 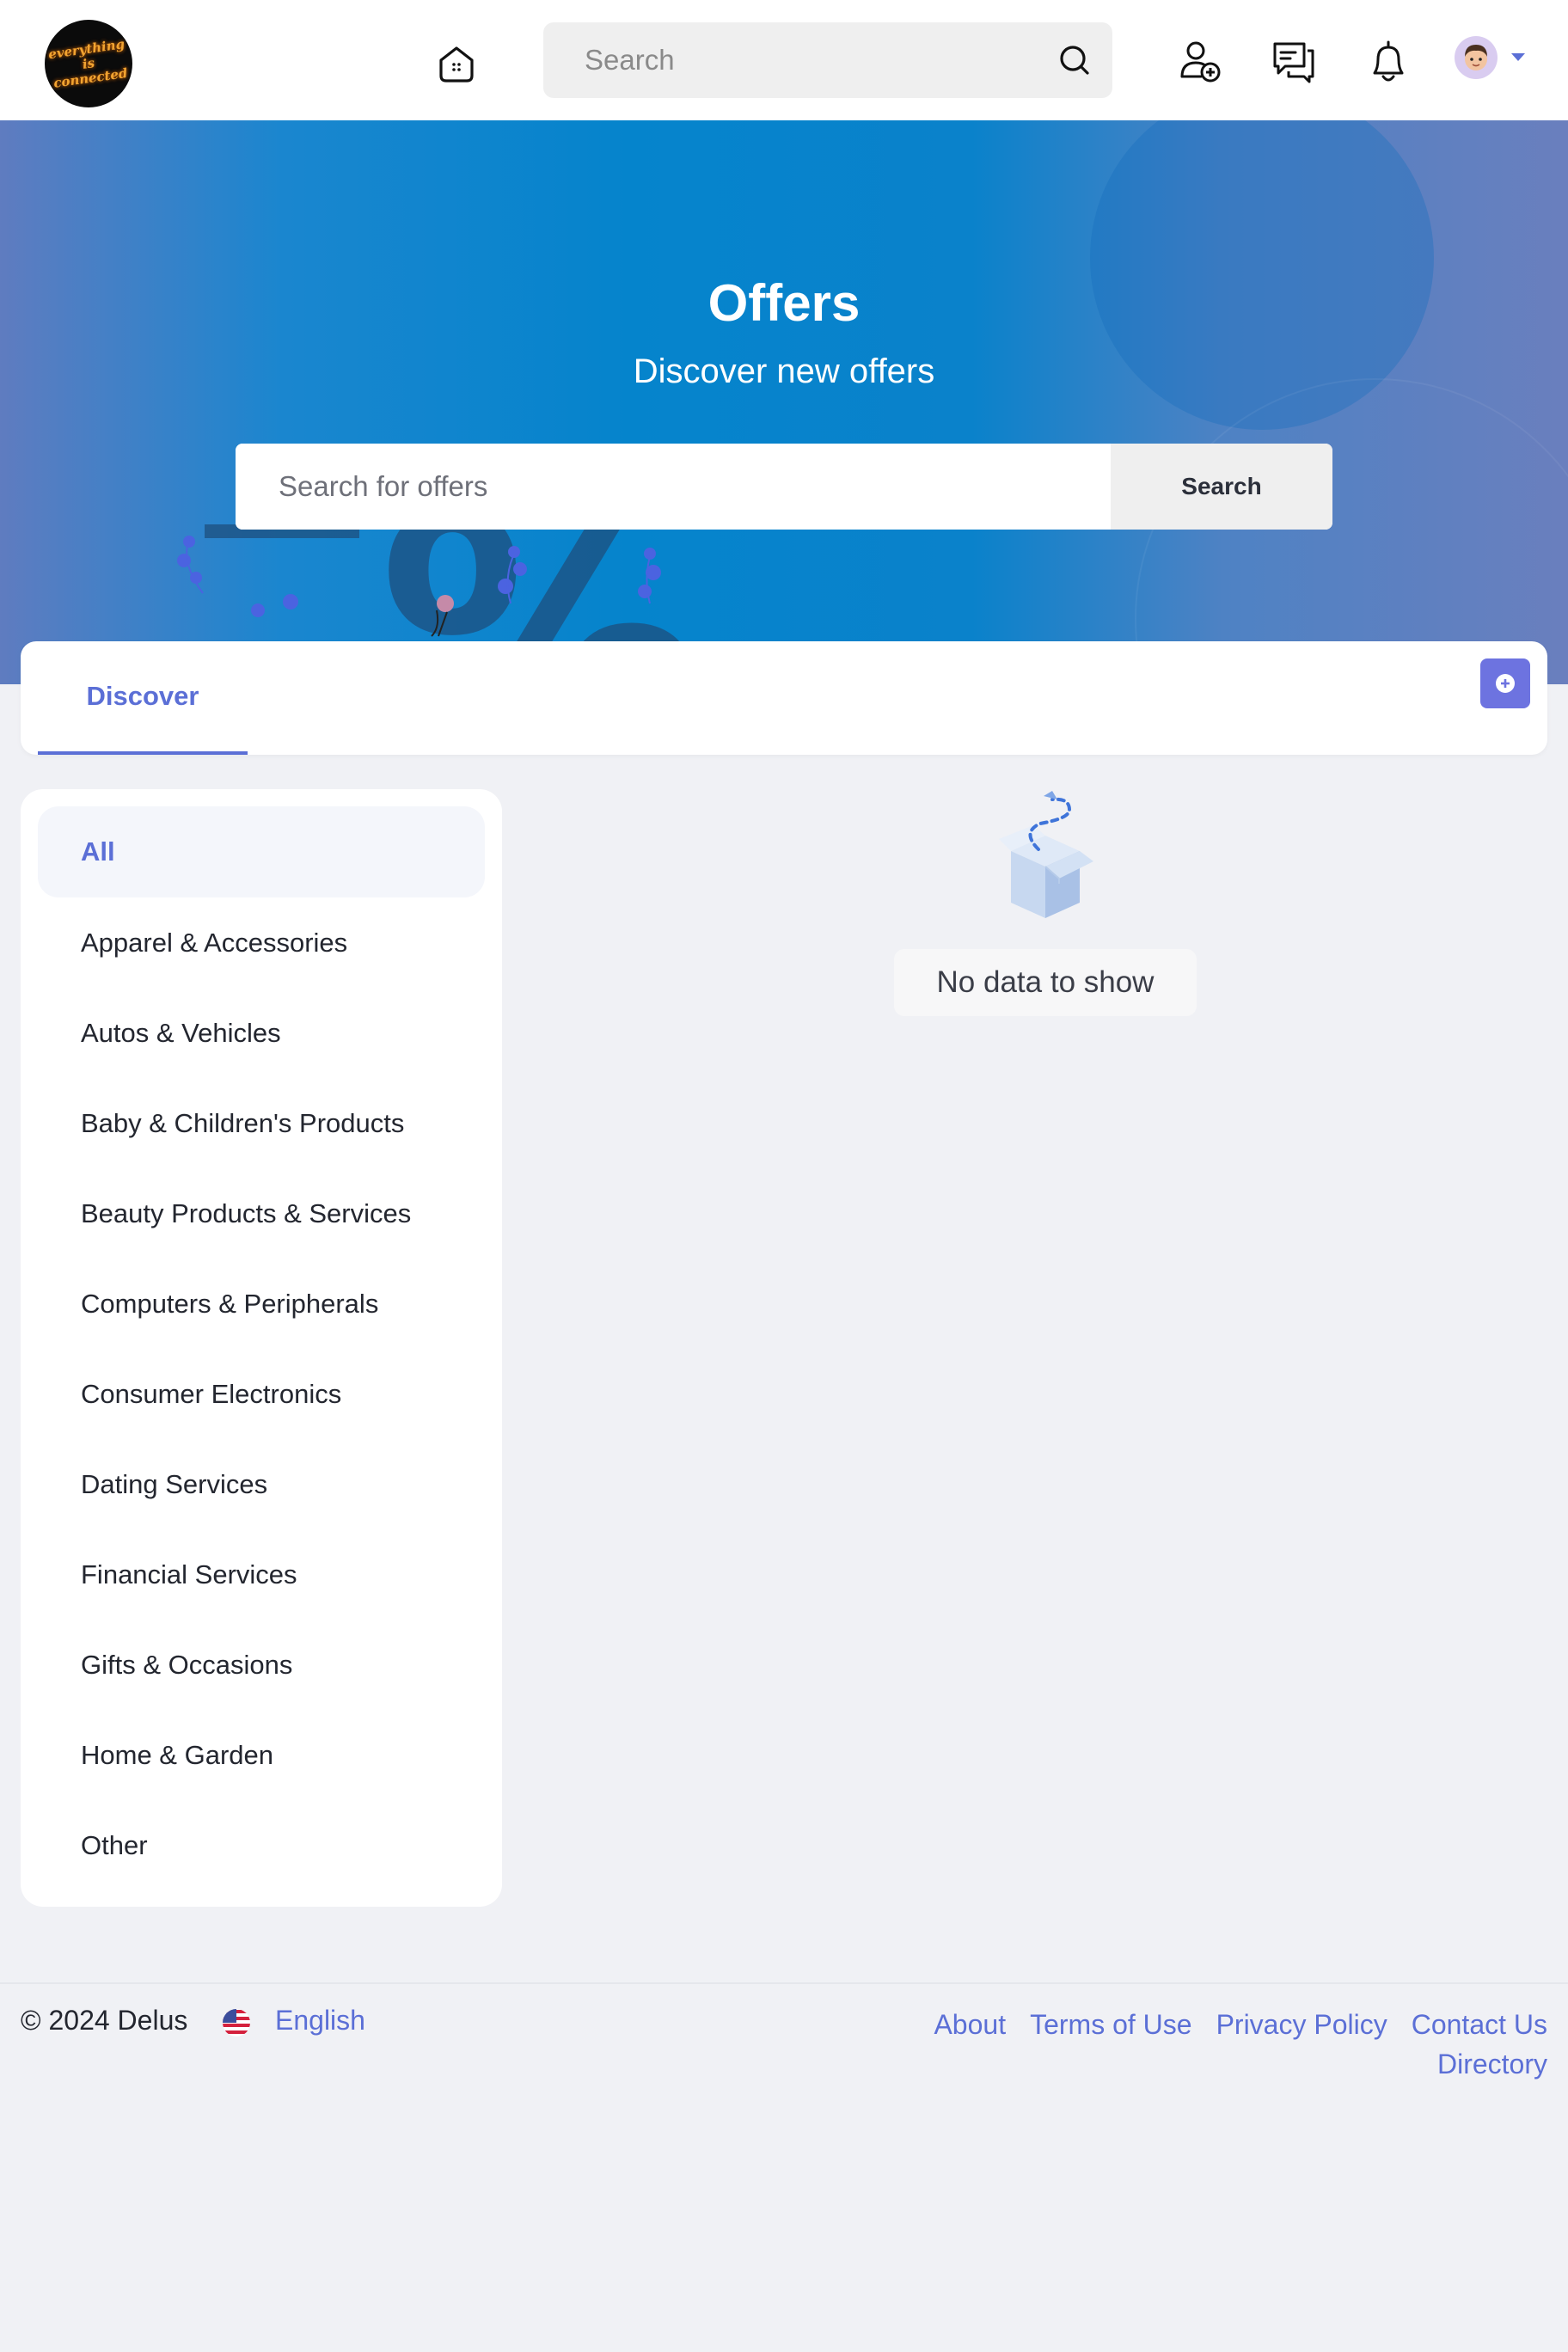 I want to click on tab-bar: Discover, so click(x=784, y=698).